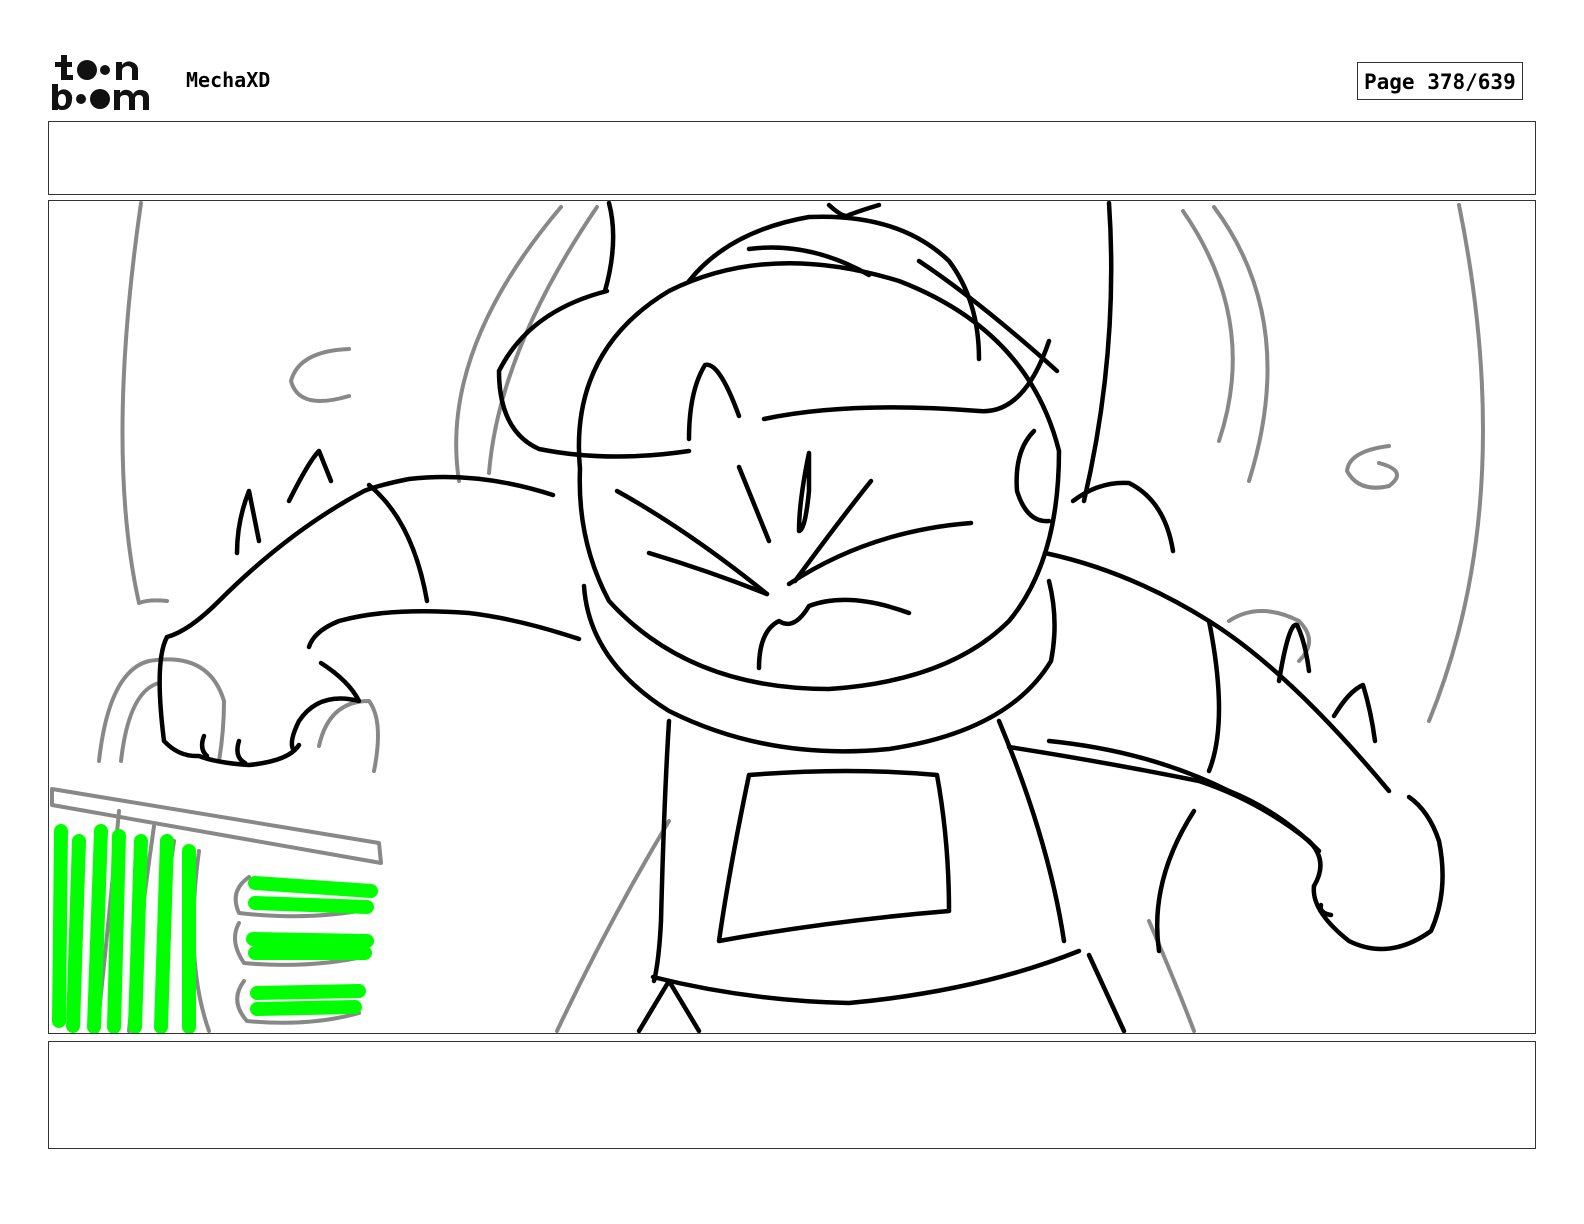 The image size is (1584, 1224). I want to click on dialogue-notes-box, so click(792, 1095).